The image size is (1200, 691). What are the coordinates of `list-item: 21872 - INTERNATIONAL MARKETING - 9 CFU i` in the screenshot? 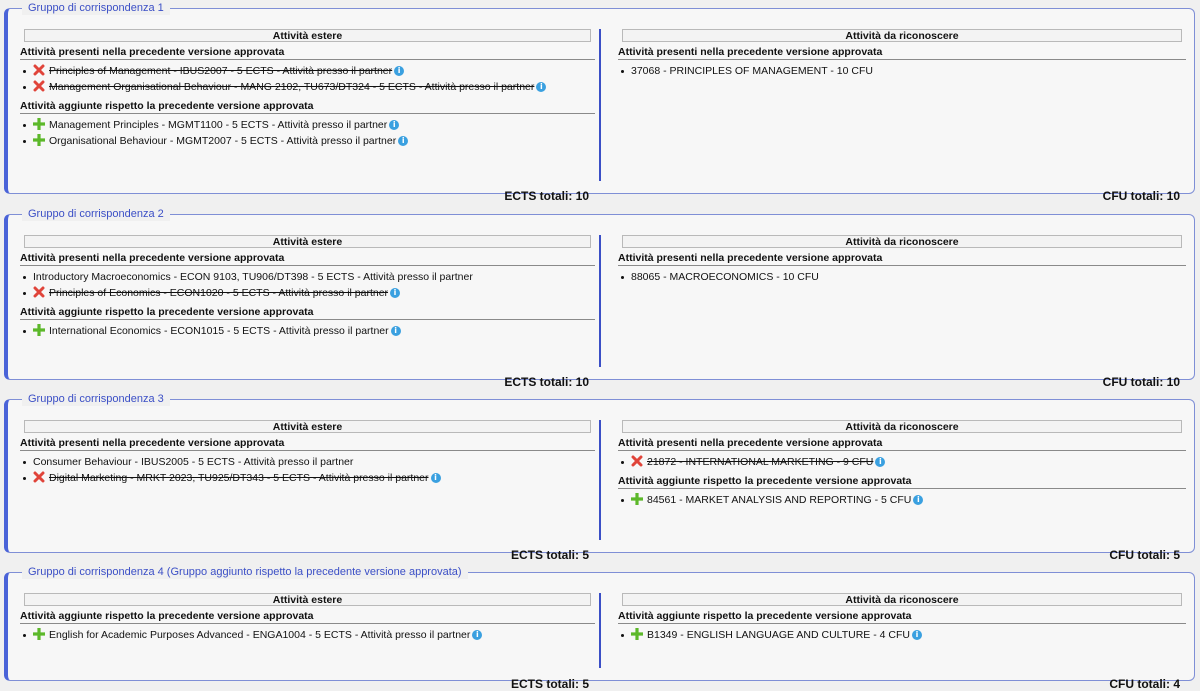 It's located at (902, 462).